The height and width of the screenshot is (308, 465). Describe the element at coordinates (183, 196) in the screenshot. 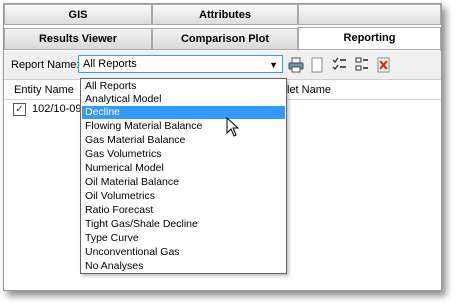

I see `dropdown-option-oil-volumetrics: Oil Volumetrics` at that location.